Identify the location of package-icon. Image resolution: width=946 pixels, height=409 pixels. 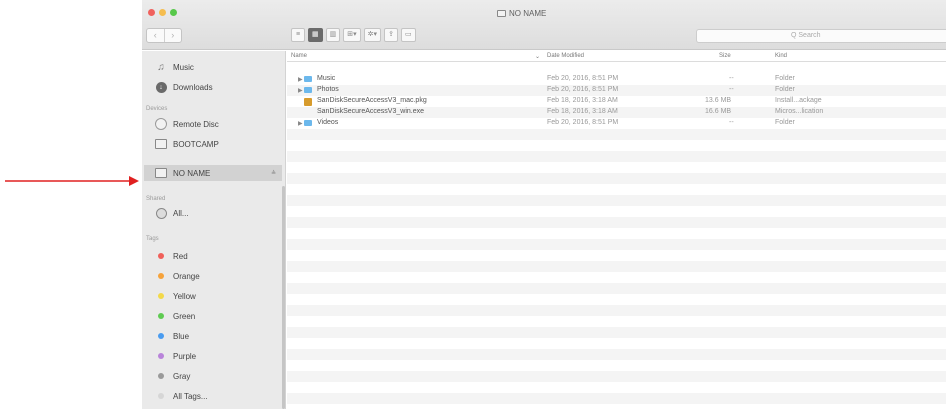
(308, 102).